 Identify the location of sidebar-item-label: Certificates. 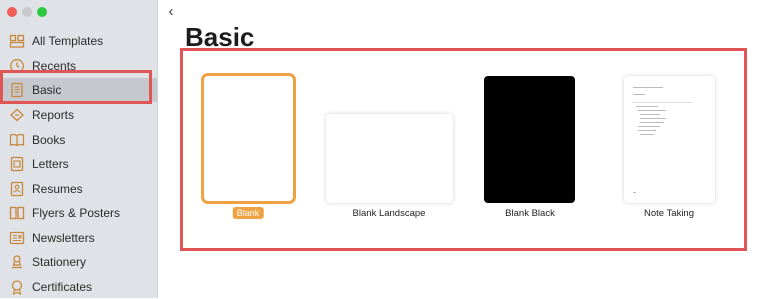
(62, 287).